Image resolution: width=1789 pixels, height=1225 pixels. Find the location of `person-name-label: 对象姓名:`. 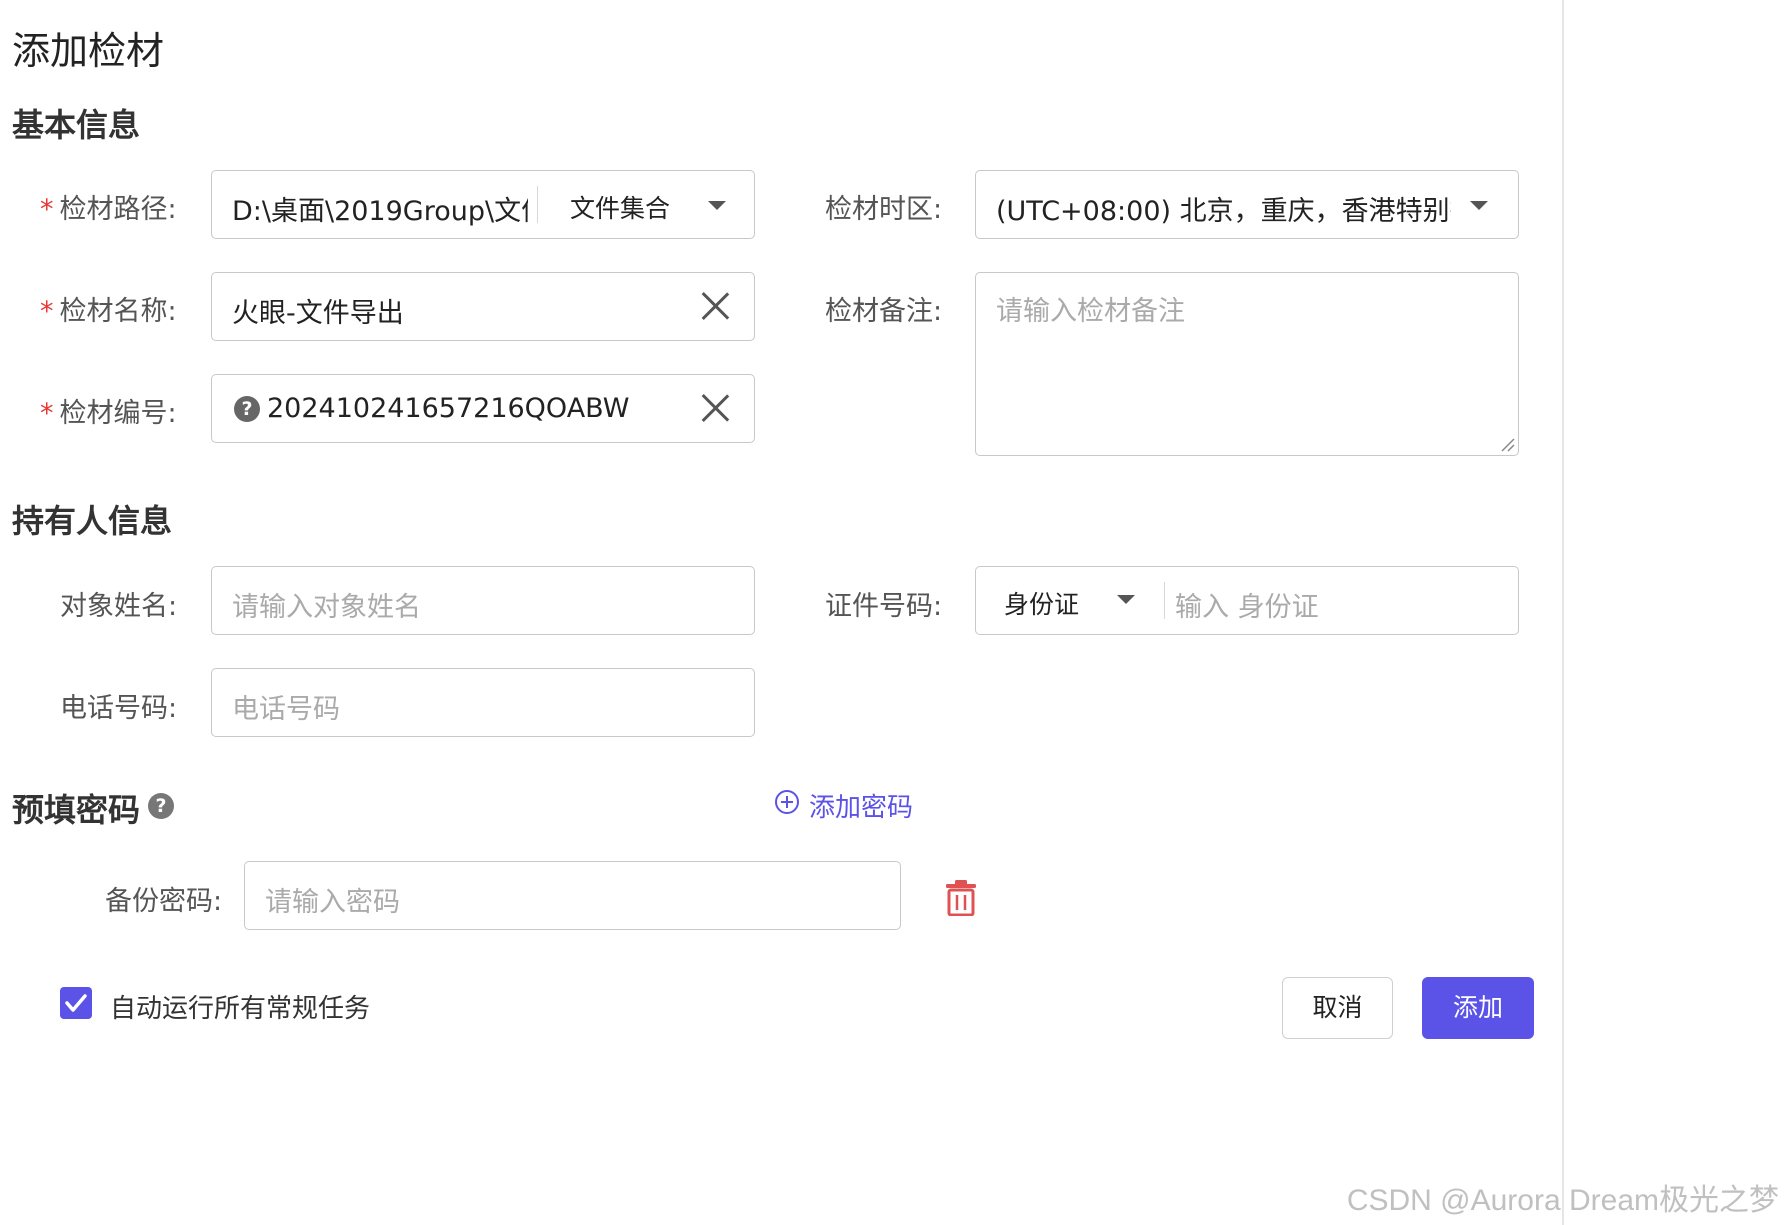

person-name-label: 对象姓名: is located at coordinates (119, 606).